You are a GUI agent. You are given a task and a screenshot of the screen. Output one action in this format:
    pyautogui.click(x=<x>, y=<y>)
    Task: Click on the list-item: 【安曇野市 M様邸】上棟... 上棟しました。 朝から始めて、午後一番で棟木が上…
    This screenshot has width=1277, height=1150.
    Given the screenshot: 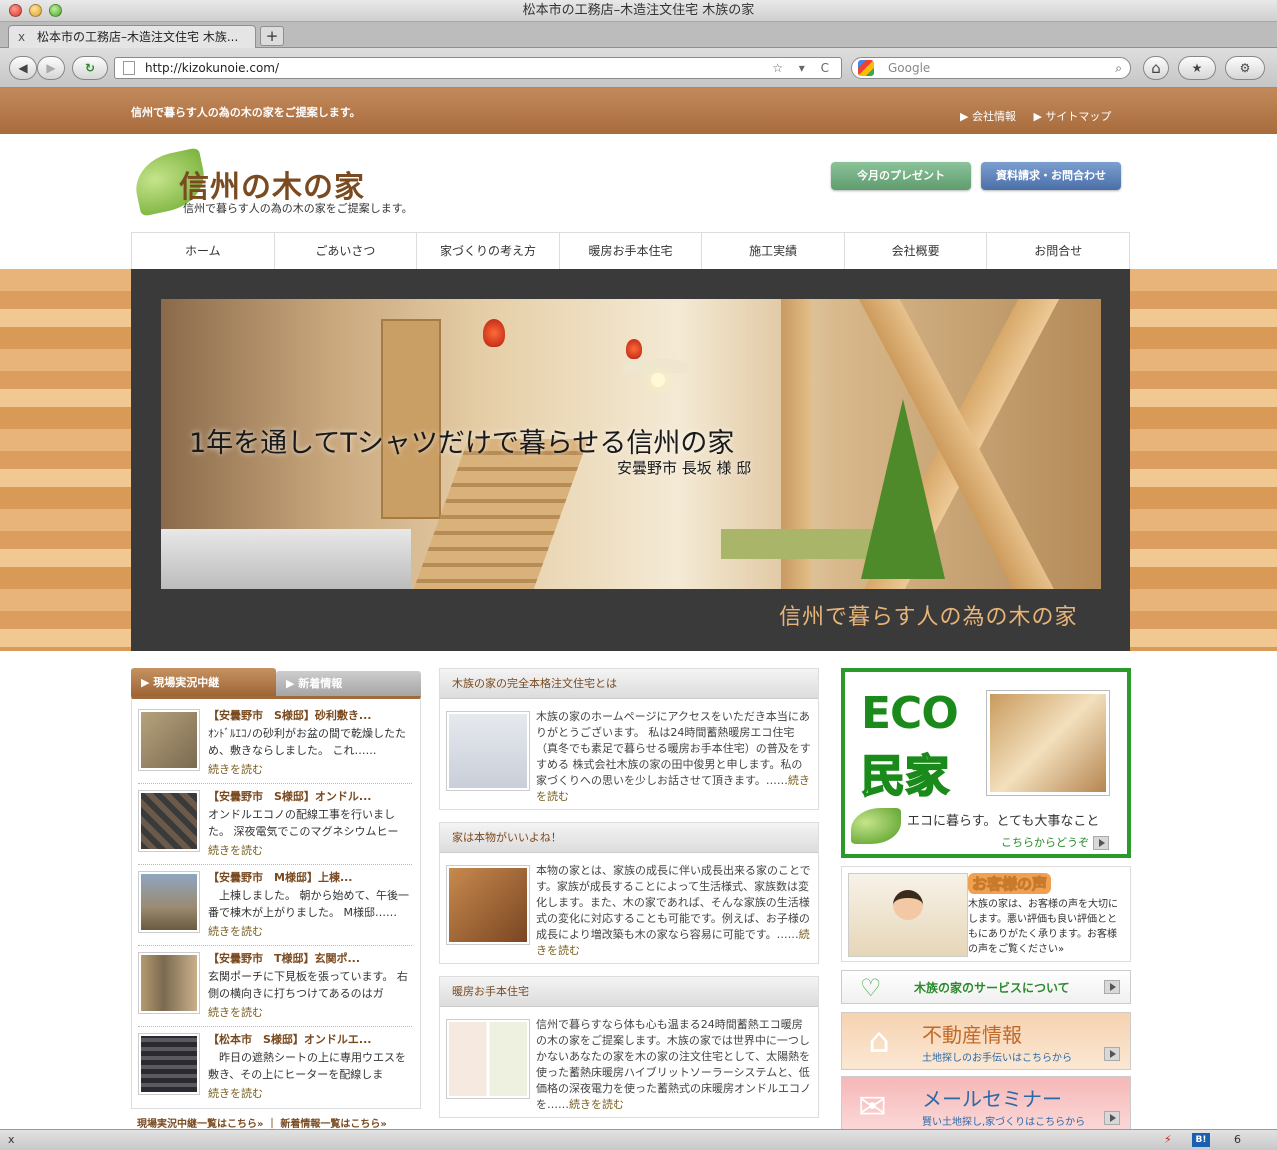 What is the action you would take?
    pyautogui.click(x=275, y=905)
    